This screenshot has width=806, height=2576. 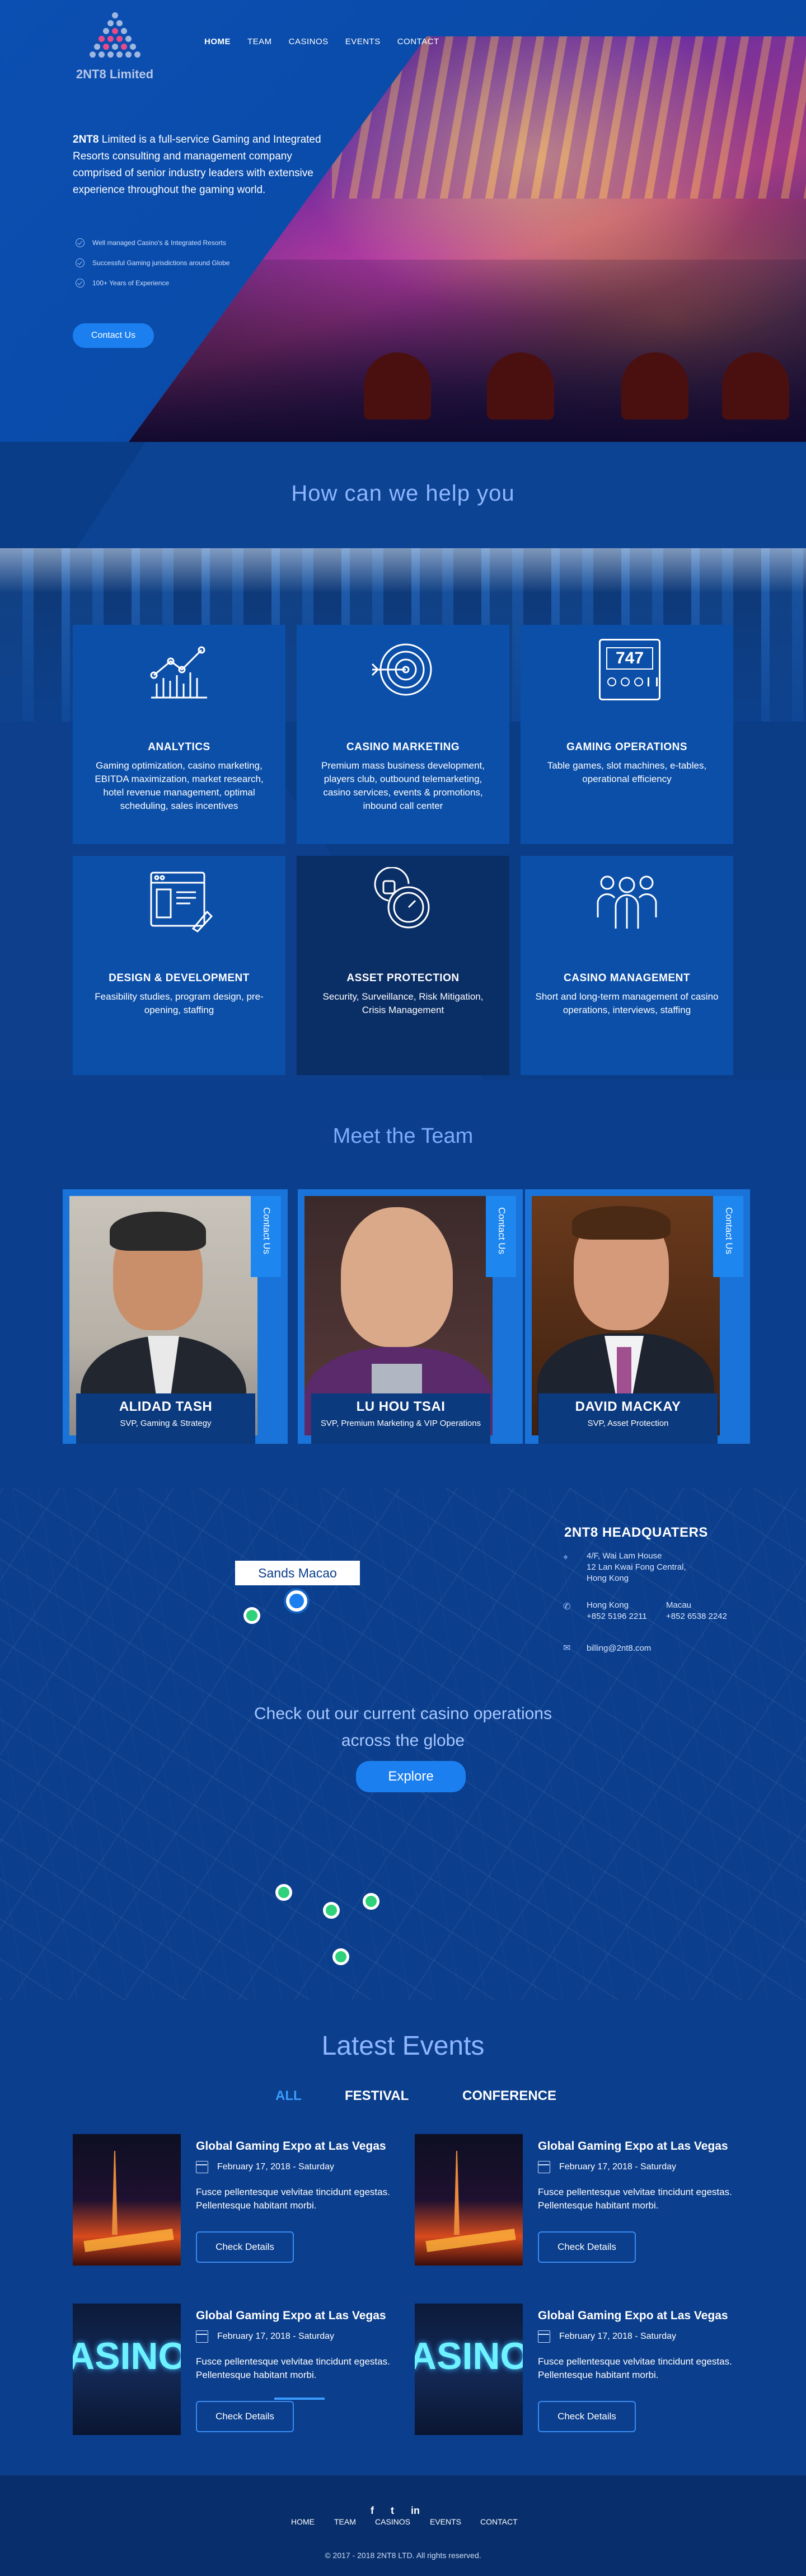 What do you see at coordinates (396, 2511) in the screenshot?
I see `social-links: f t in` at bounding box center [396, 2511].